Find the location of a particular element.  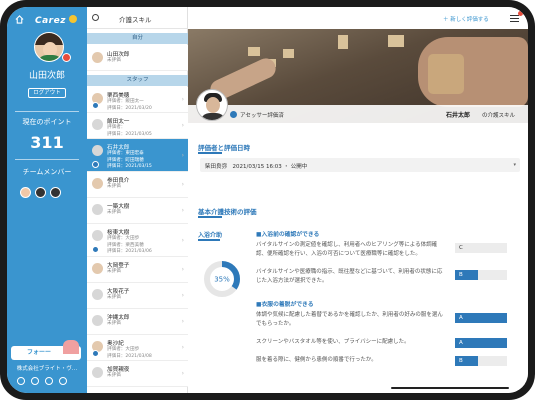

info-icon is located at coordinates (63, 381).